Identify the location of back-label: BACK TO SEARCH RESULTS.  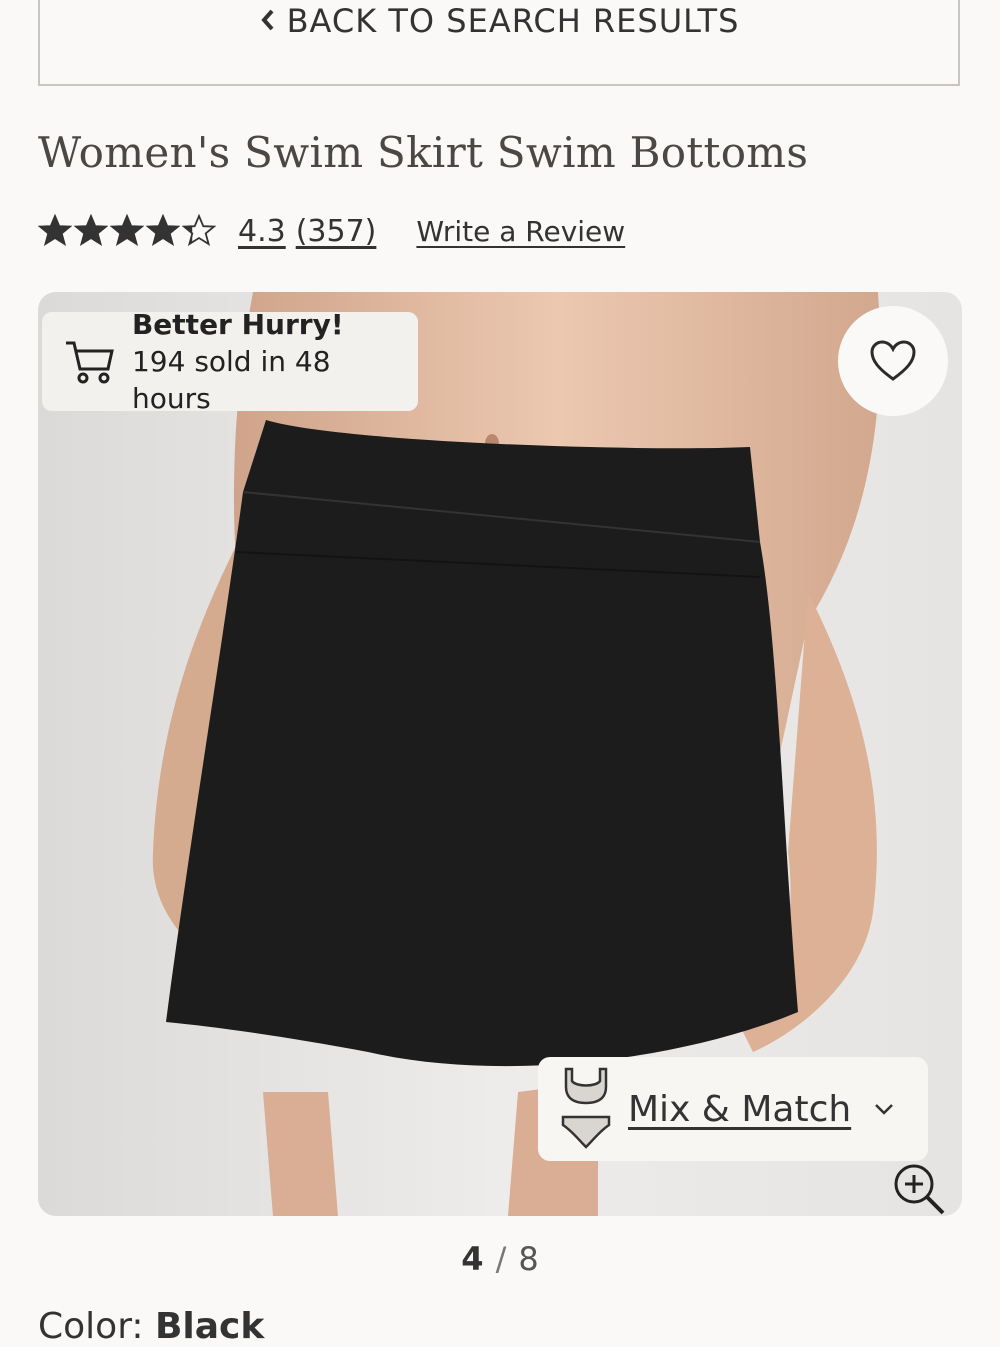
(513, 21).